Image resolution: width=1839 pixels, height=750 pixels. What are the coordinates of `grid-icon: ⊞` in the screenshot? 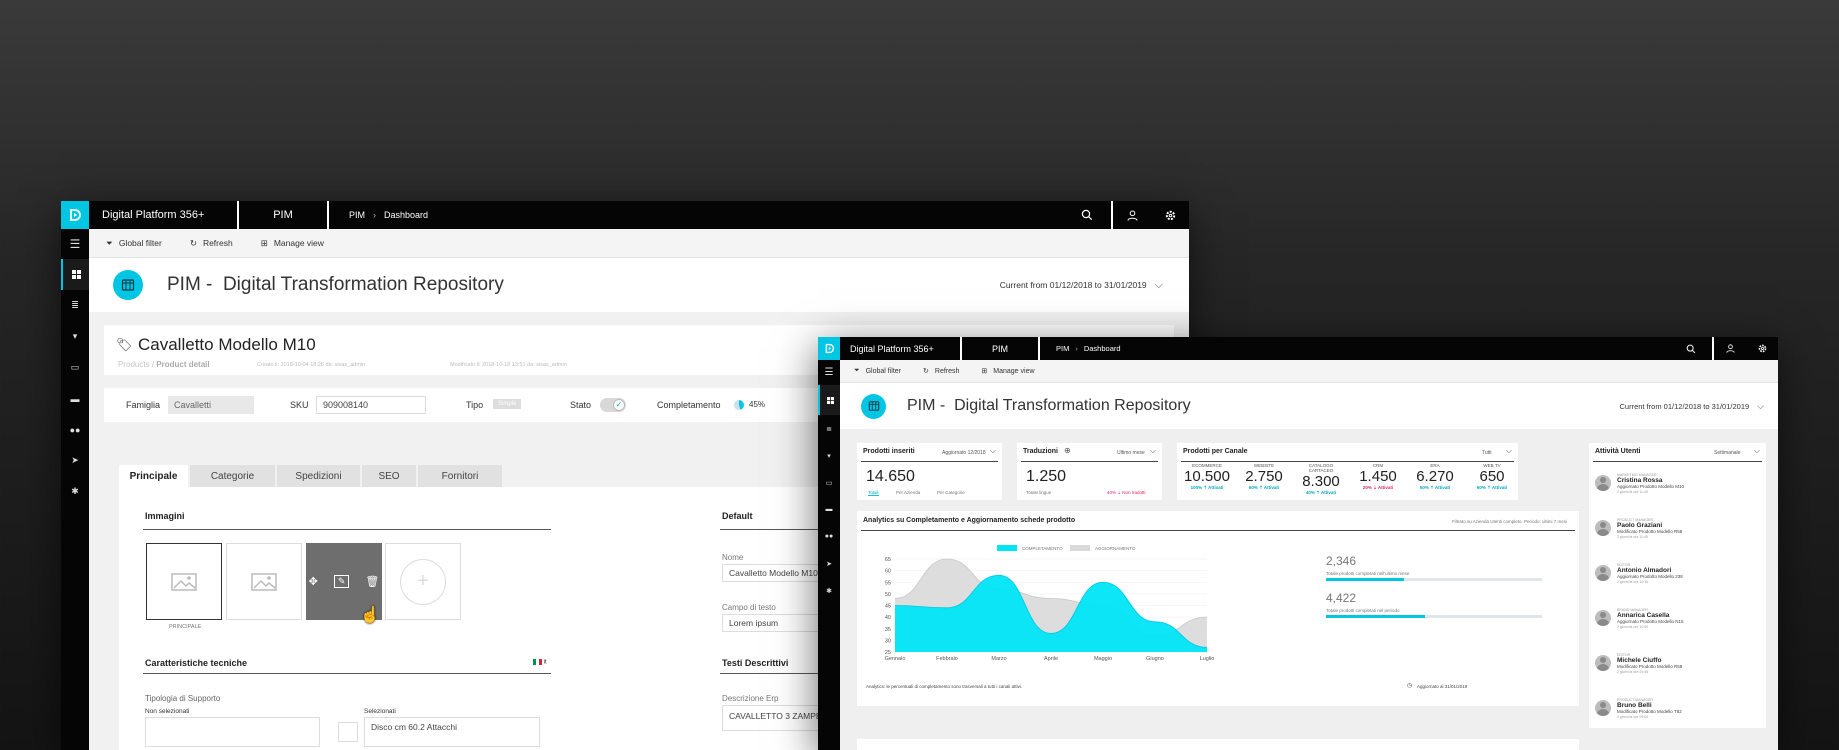 It's located at (264, 242).